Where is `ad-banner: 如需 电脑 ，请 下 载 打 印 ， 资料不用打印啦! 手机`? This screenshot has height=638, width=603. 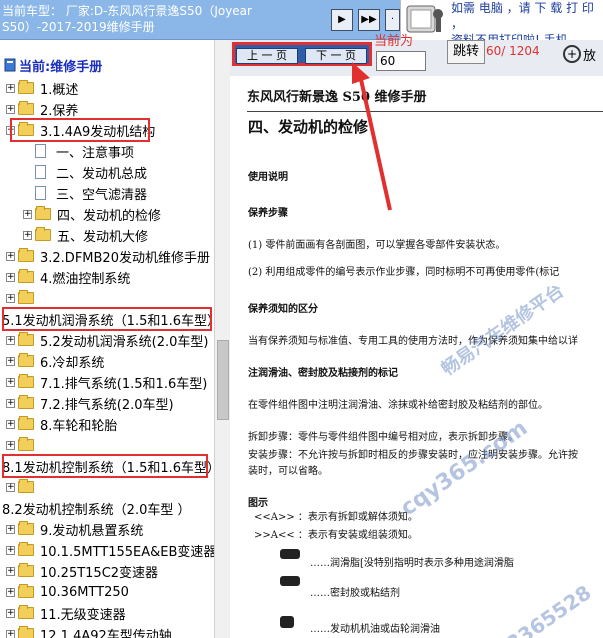
ad-banner: 如需 电脑 ，请 下 载 打 印 ， 资料不用打印啦! 手机 is located at coordinates (501, 20).